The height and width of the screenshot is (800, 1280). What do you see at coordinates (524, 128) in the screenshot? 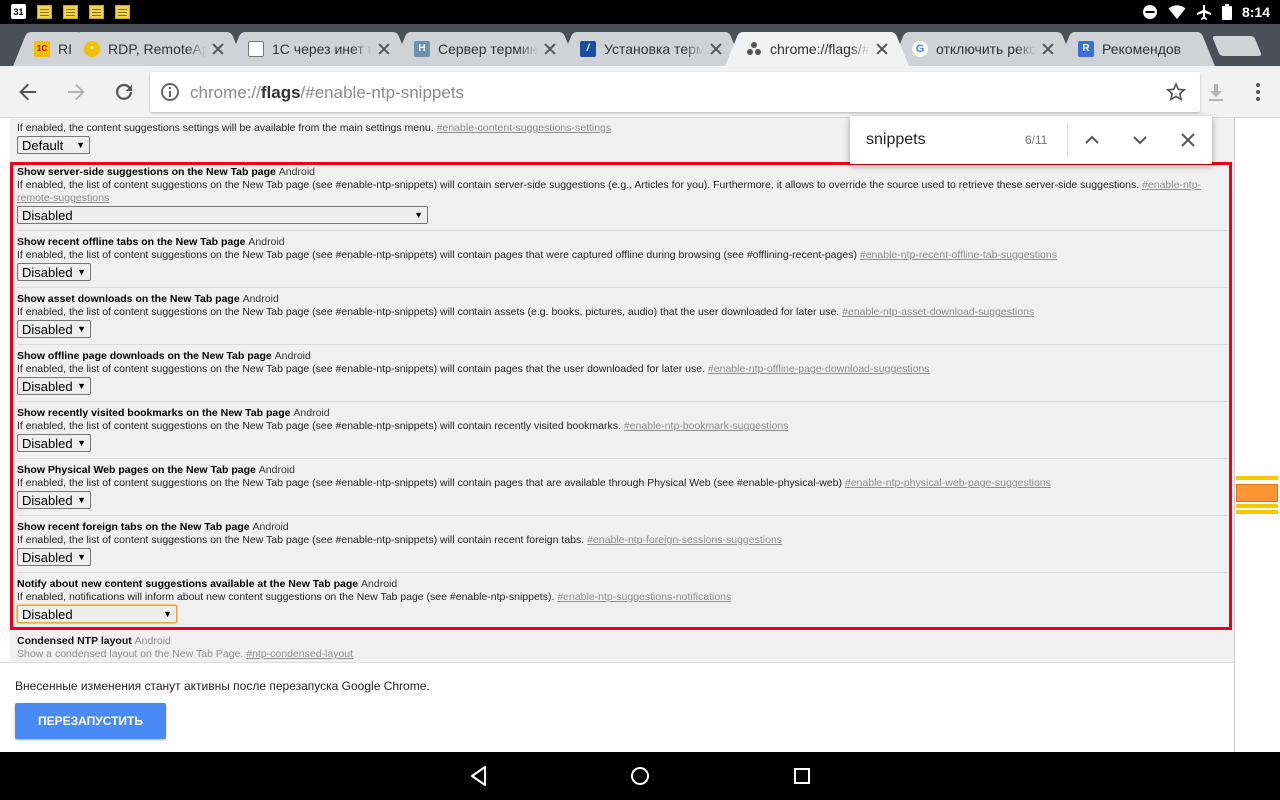
I see `flag-link: #enable-content-suggestions-settings` at bounding box center [524, 128].